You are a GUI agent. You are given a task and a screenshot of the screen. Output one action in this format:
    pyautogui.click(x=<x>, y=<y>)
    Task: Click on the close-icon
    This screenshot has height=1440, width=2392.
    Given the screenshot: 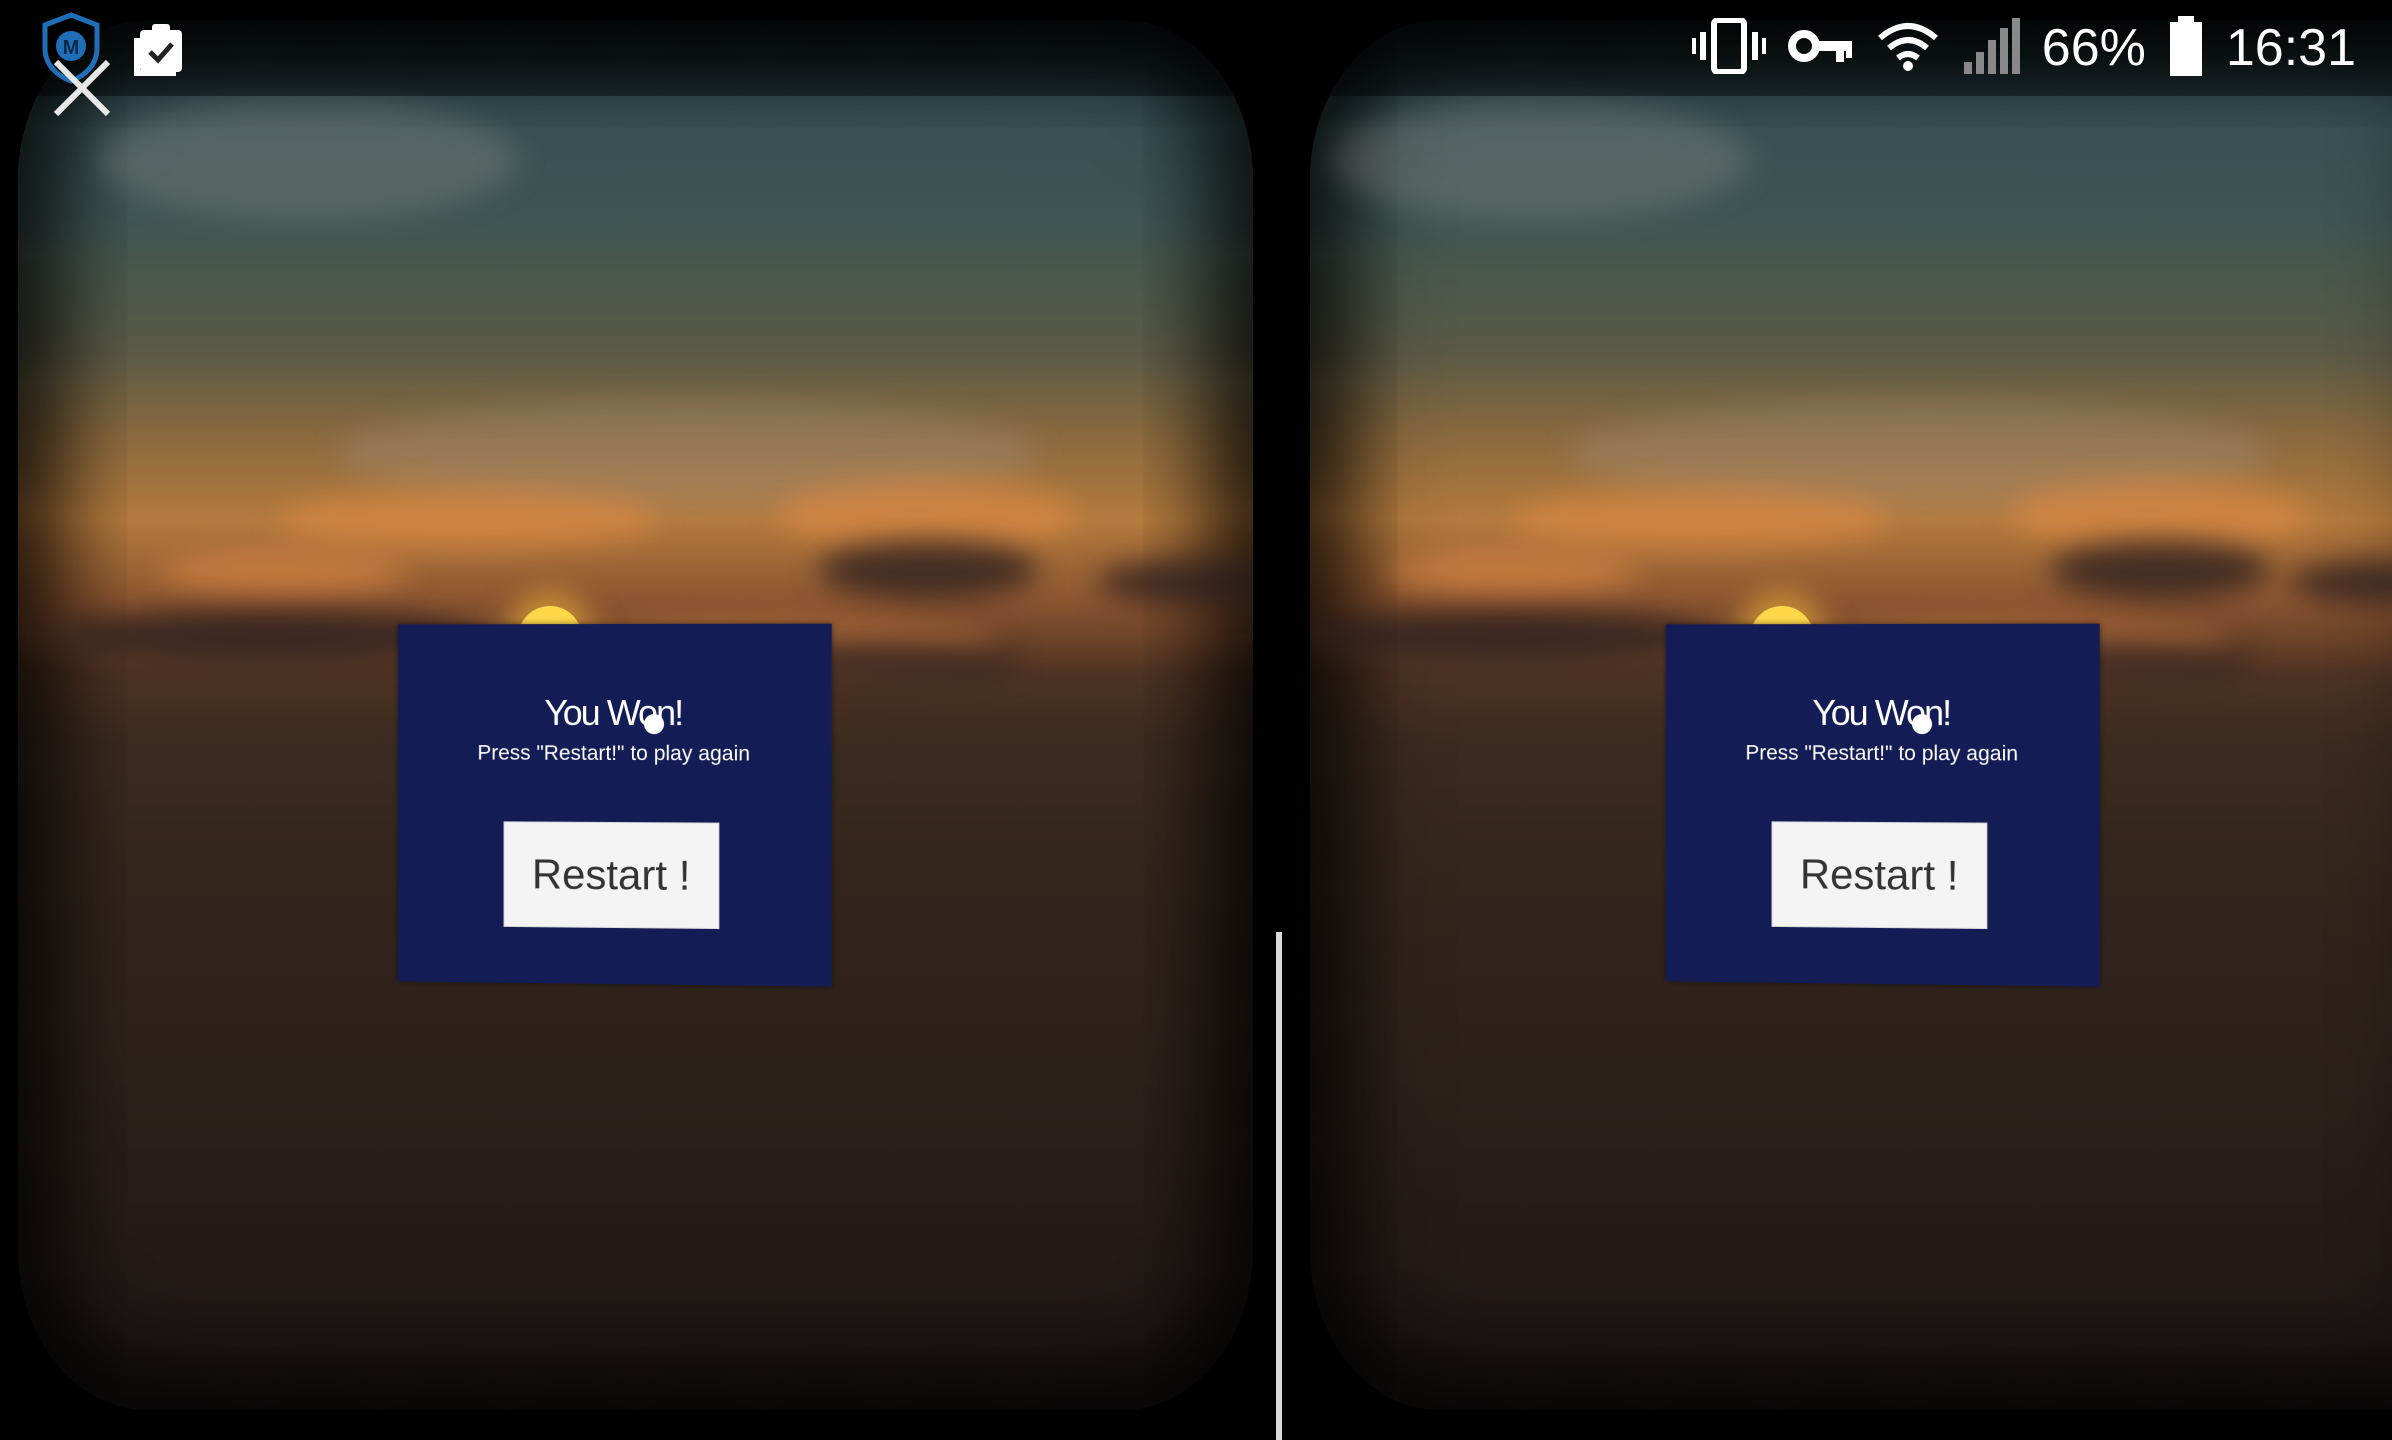 What is the action you would take?
    pyautogui.click(x=82, y=88)
    